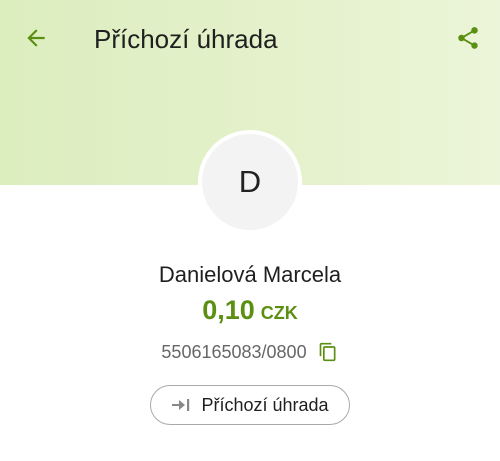 The width and height of the screenshot is (500, 461). I want to click on account-row: 5506165083/0800, so click(250, 352).